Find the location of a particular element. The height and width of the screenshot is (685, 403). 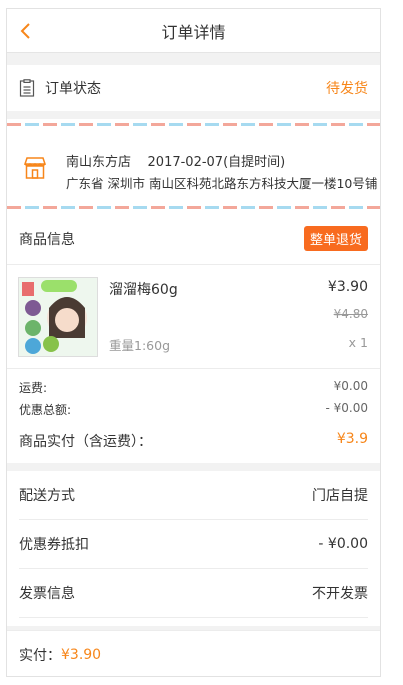

goods-paid-row: 商品实付（含运费）： ¥3.9 is located at coordinates (193, 441).